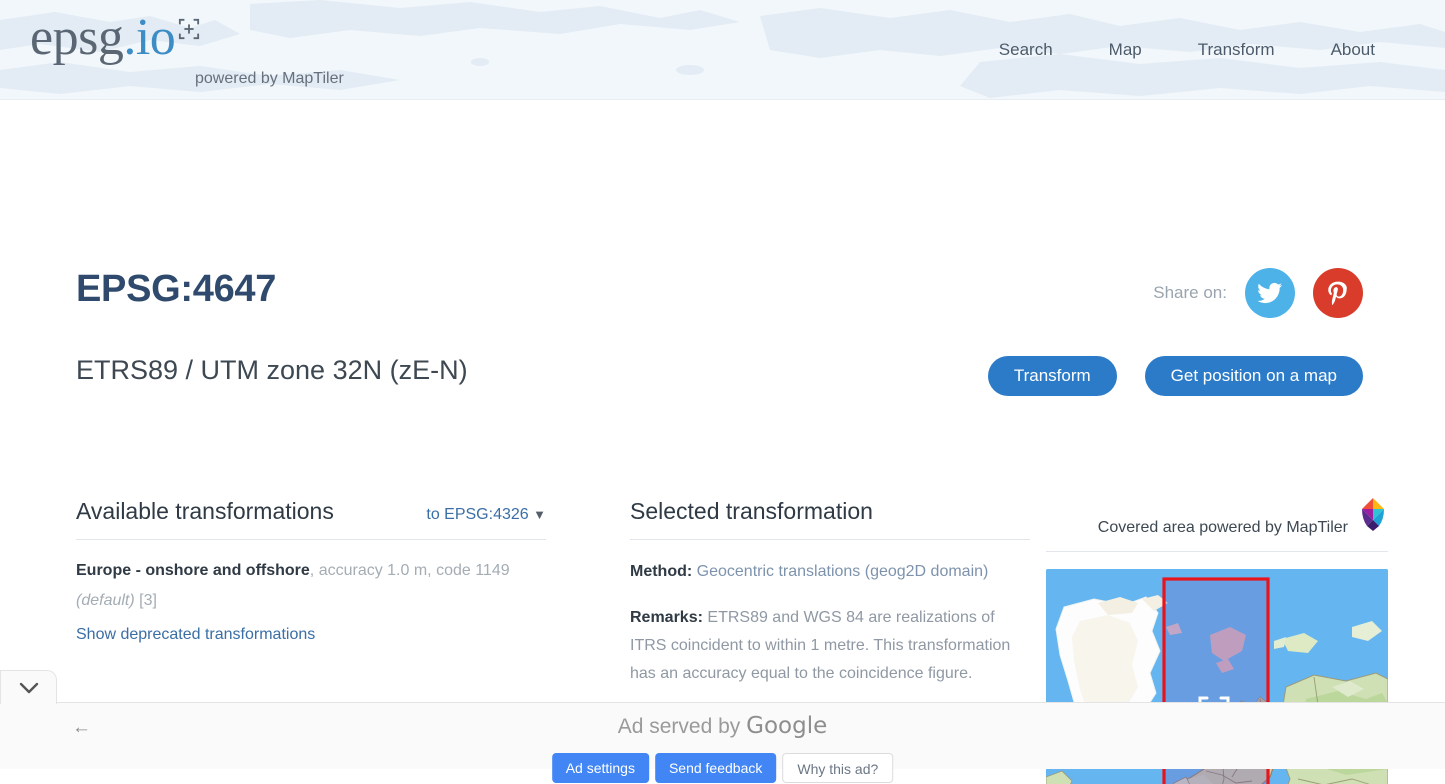 This screenshot has height=784, width=1445. I want to click on why-this-ad-button: Why this ad?, so click(837, 768).